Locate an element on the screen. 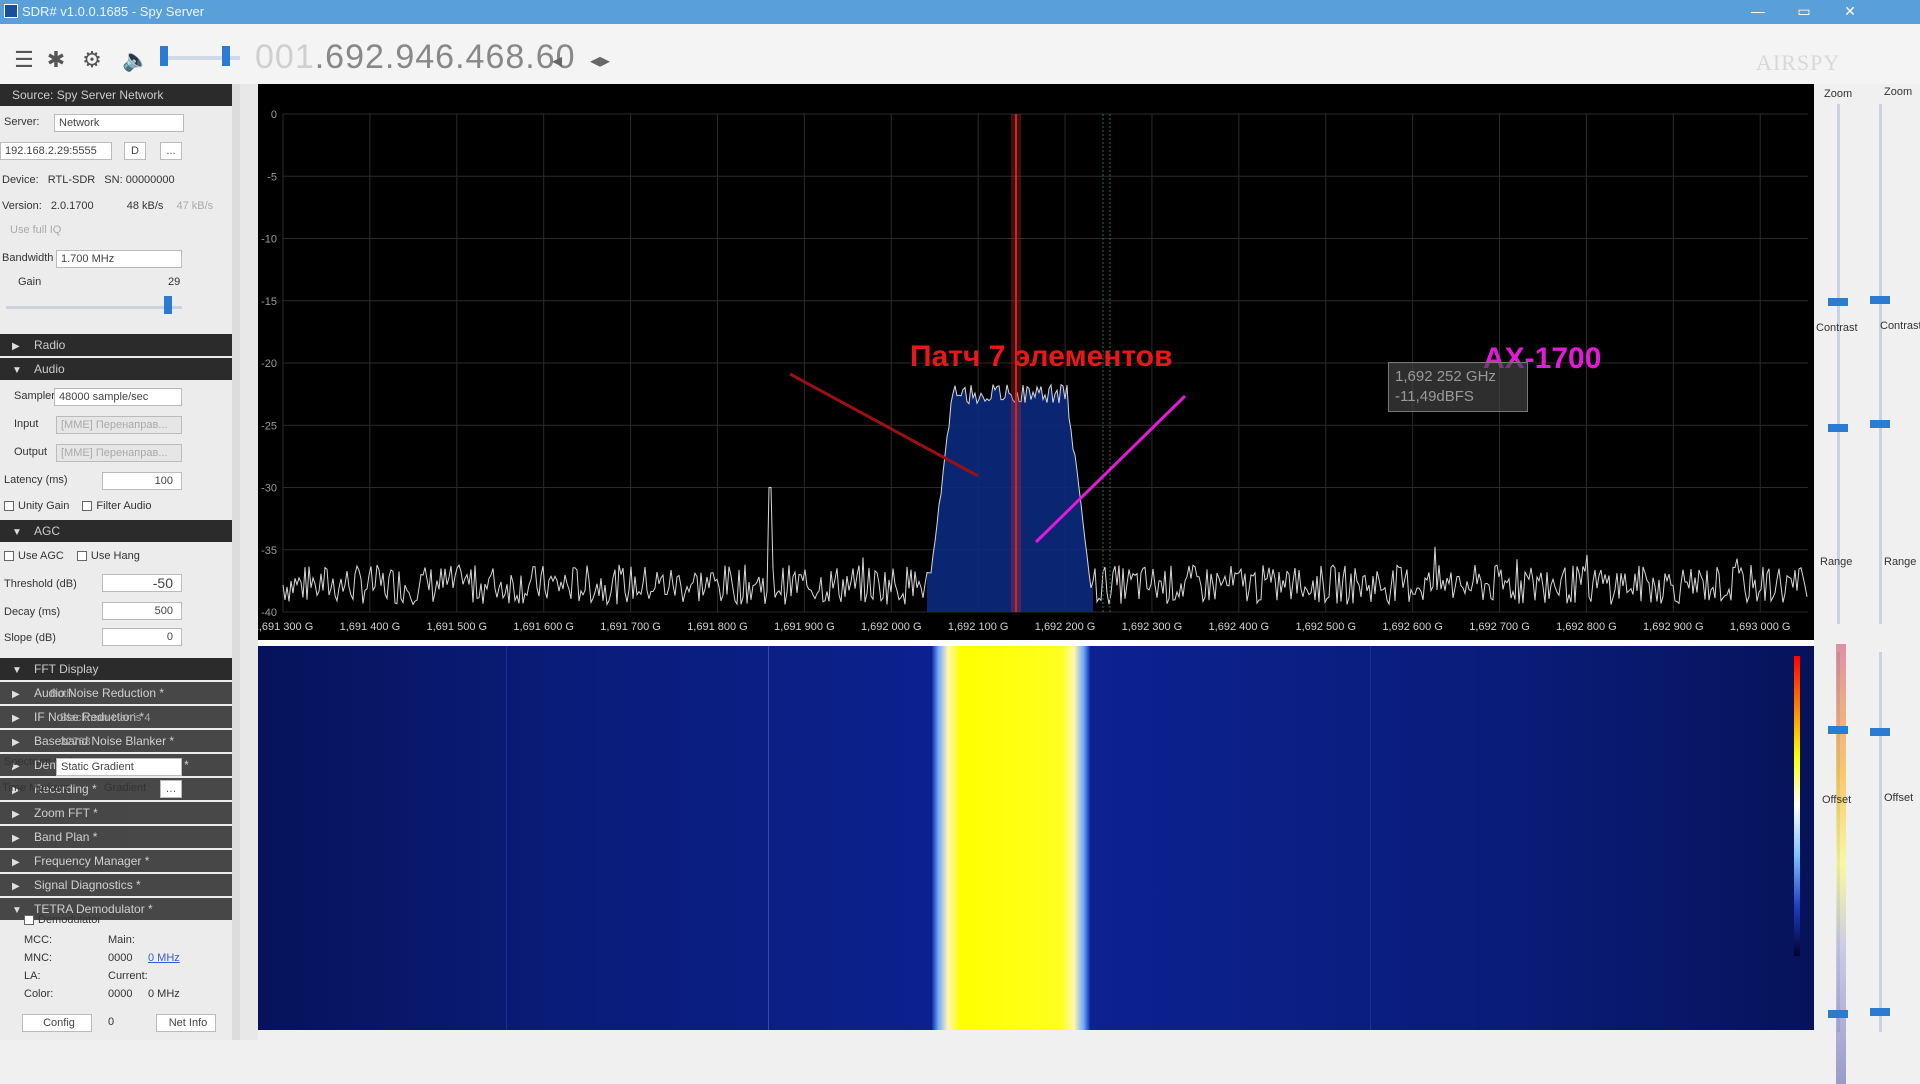 This screenshot has height=1084, width=1920. plugin-header-label: Frequency Manager * is located at coordinates (92, 861).